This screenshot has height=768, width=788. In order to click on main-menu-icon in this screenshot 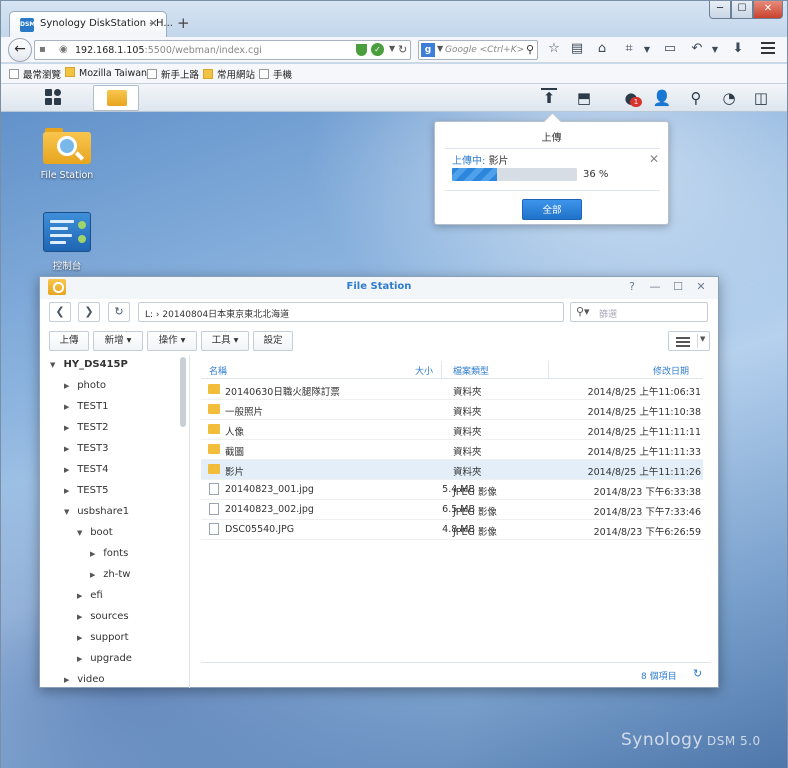, I will do `click(54, 98)`.